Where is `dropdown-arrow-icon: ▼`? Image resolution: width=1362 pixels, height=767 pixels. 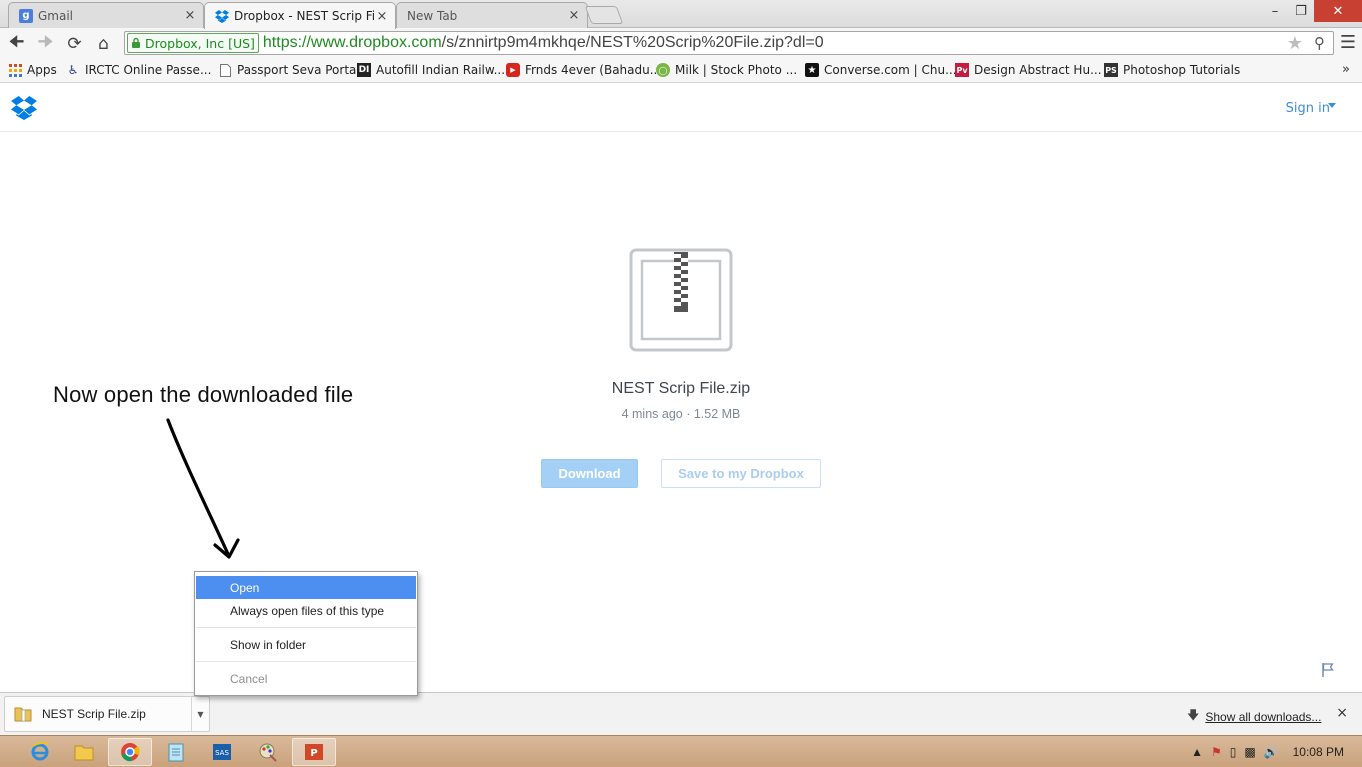 dropdown-arrow-icon: ▼ is located at coordinates (200, 714).